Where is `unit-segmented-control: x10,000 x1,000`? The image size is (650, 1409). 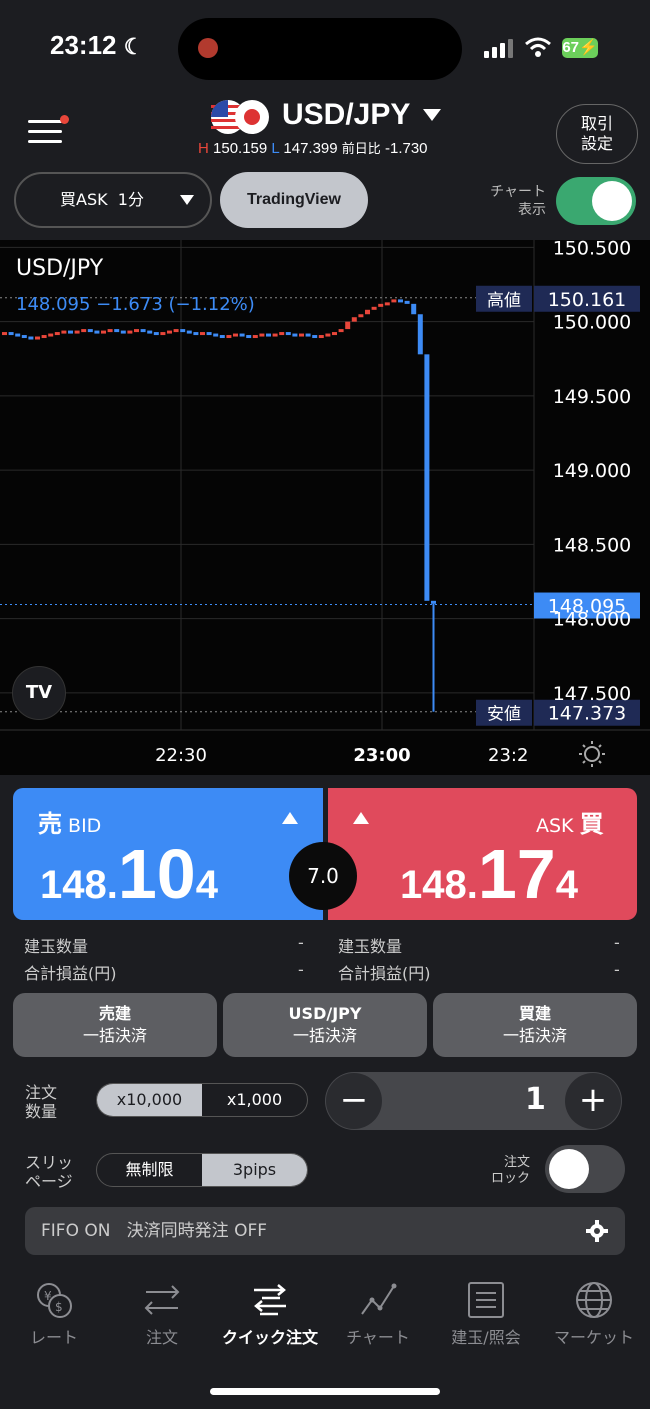 unit-segmented-control: x10,000 x1,000 is located at coordinates (202, 1100).